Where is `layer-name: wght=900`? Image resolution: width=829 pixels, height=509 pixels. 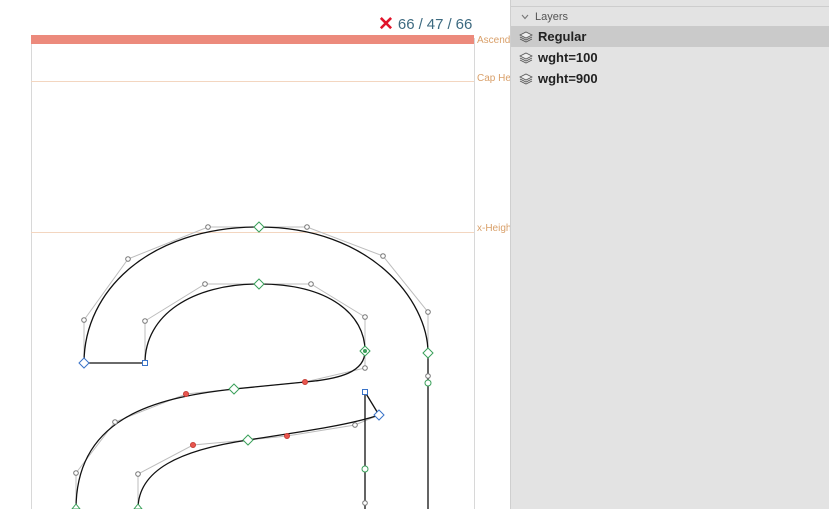
layer-name: wght=900 is located at coordinates (568, 78).